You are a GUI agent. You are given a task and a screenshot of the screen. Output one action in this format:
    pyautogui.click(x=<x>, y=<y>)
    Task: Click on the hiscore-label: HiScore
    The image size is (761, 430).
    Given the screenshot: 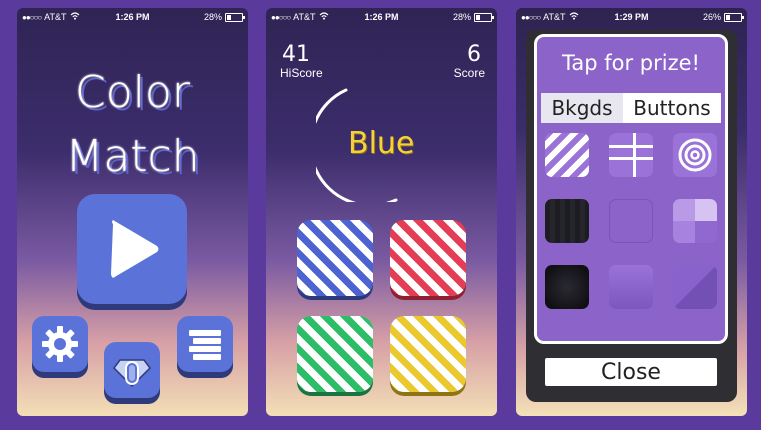 What is the action you would take?
    pyautogui.click(x=301, y=73)
    